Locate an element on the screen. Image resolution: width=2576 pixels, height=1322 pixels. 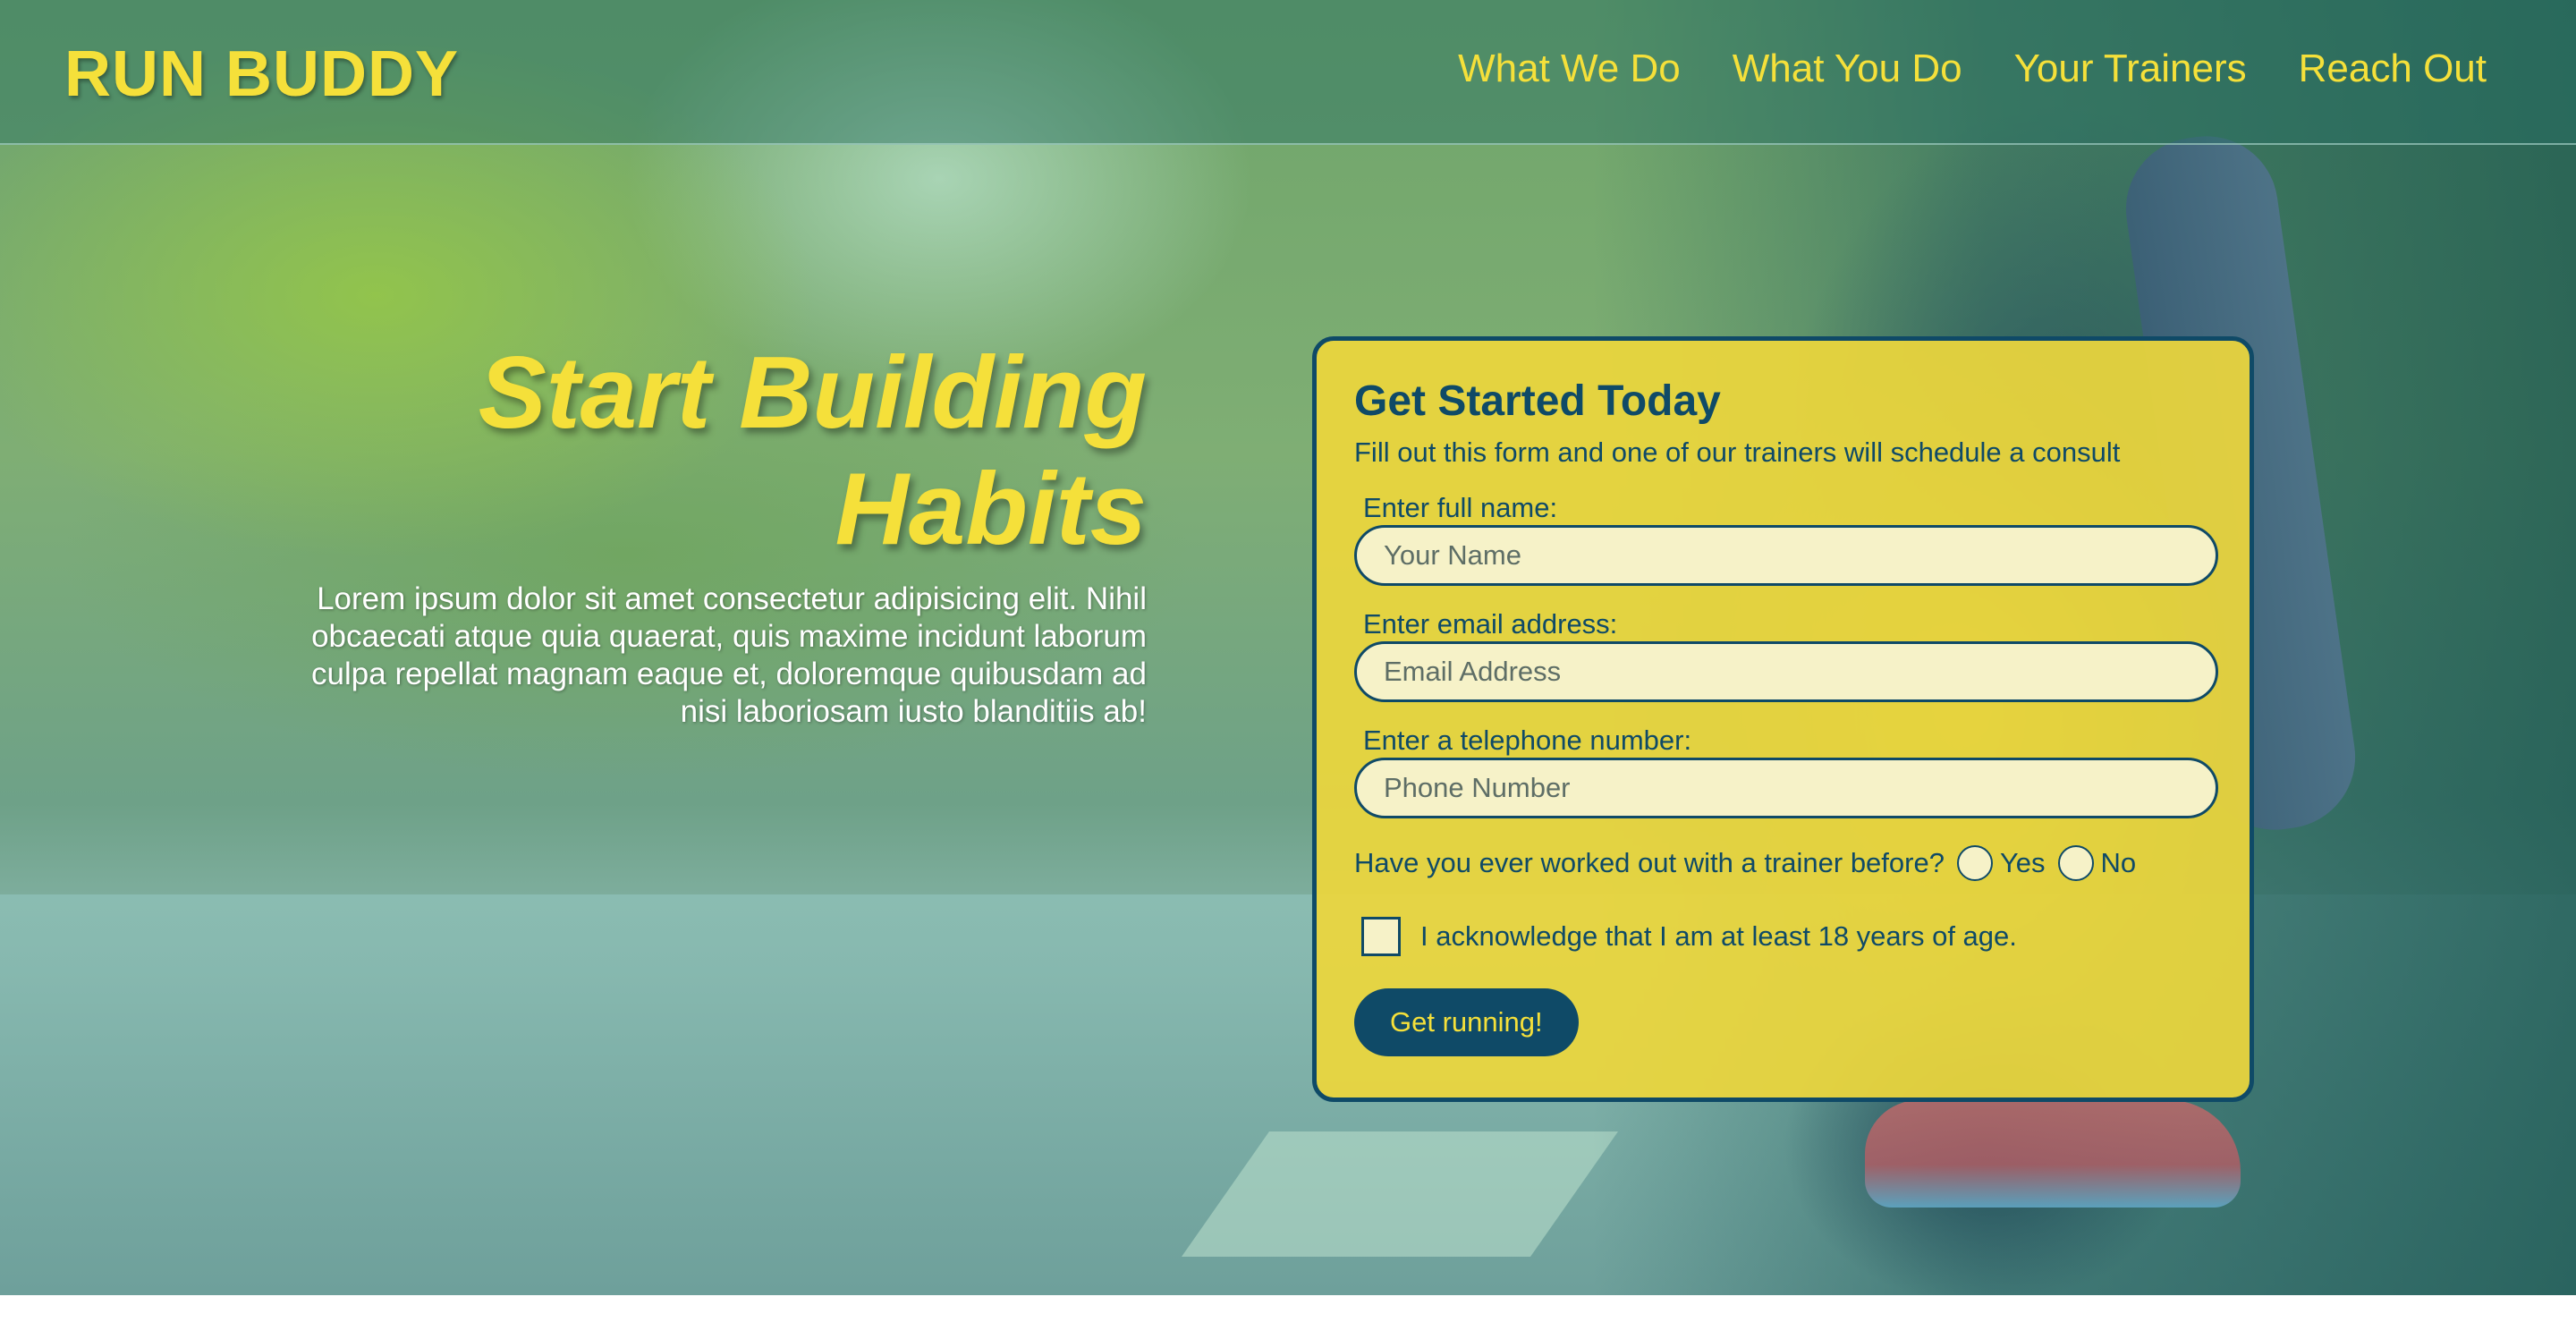
phone-field-group: Enter a telephone number: is located at coordinates (1786, 772).